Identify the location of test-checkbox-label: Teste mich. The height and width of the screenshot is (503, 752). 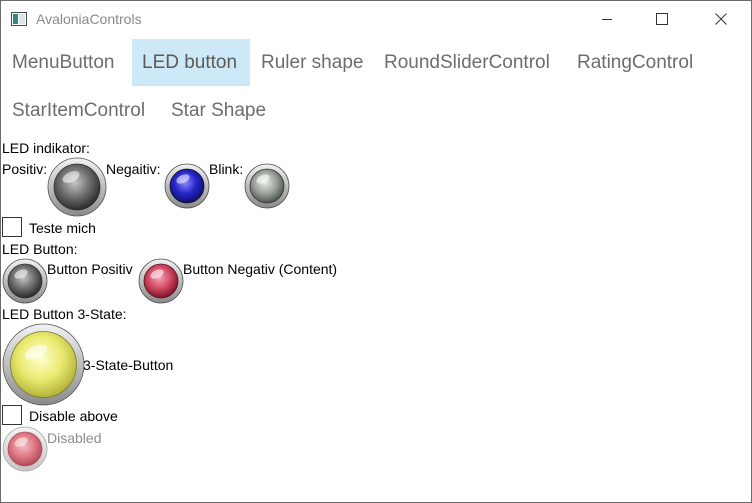
(62, 228).